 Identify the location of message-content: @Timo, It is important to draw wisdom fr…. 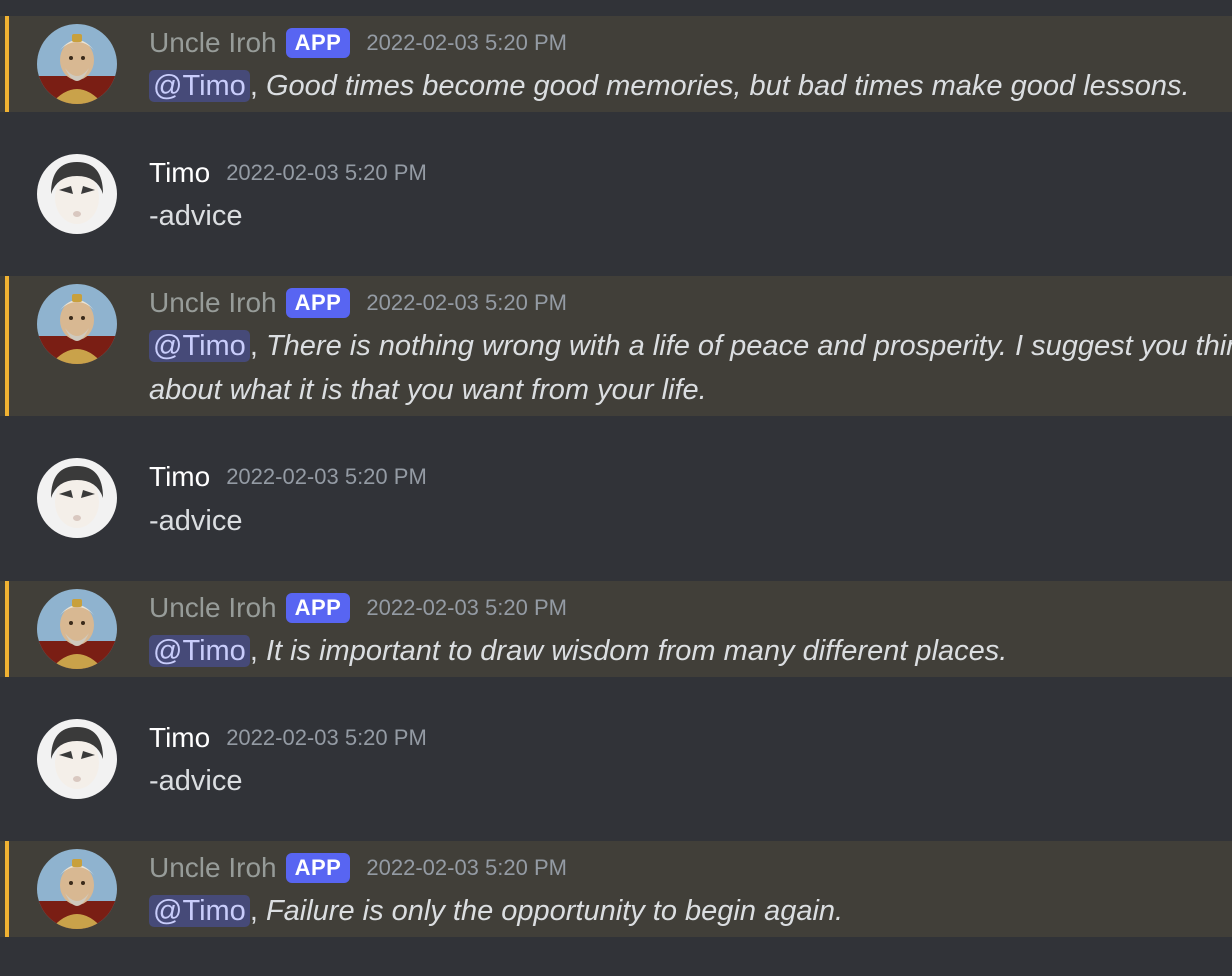
(690, 651).